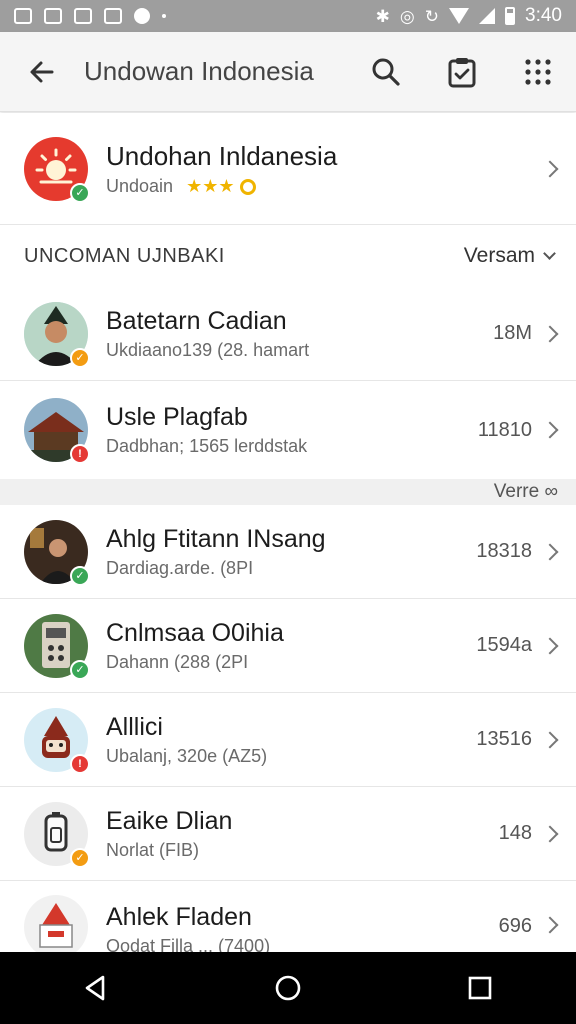  I want to click on triangle-back-icon, so click(95, 988).